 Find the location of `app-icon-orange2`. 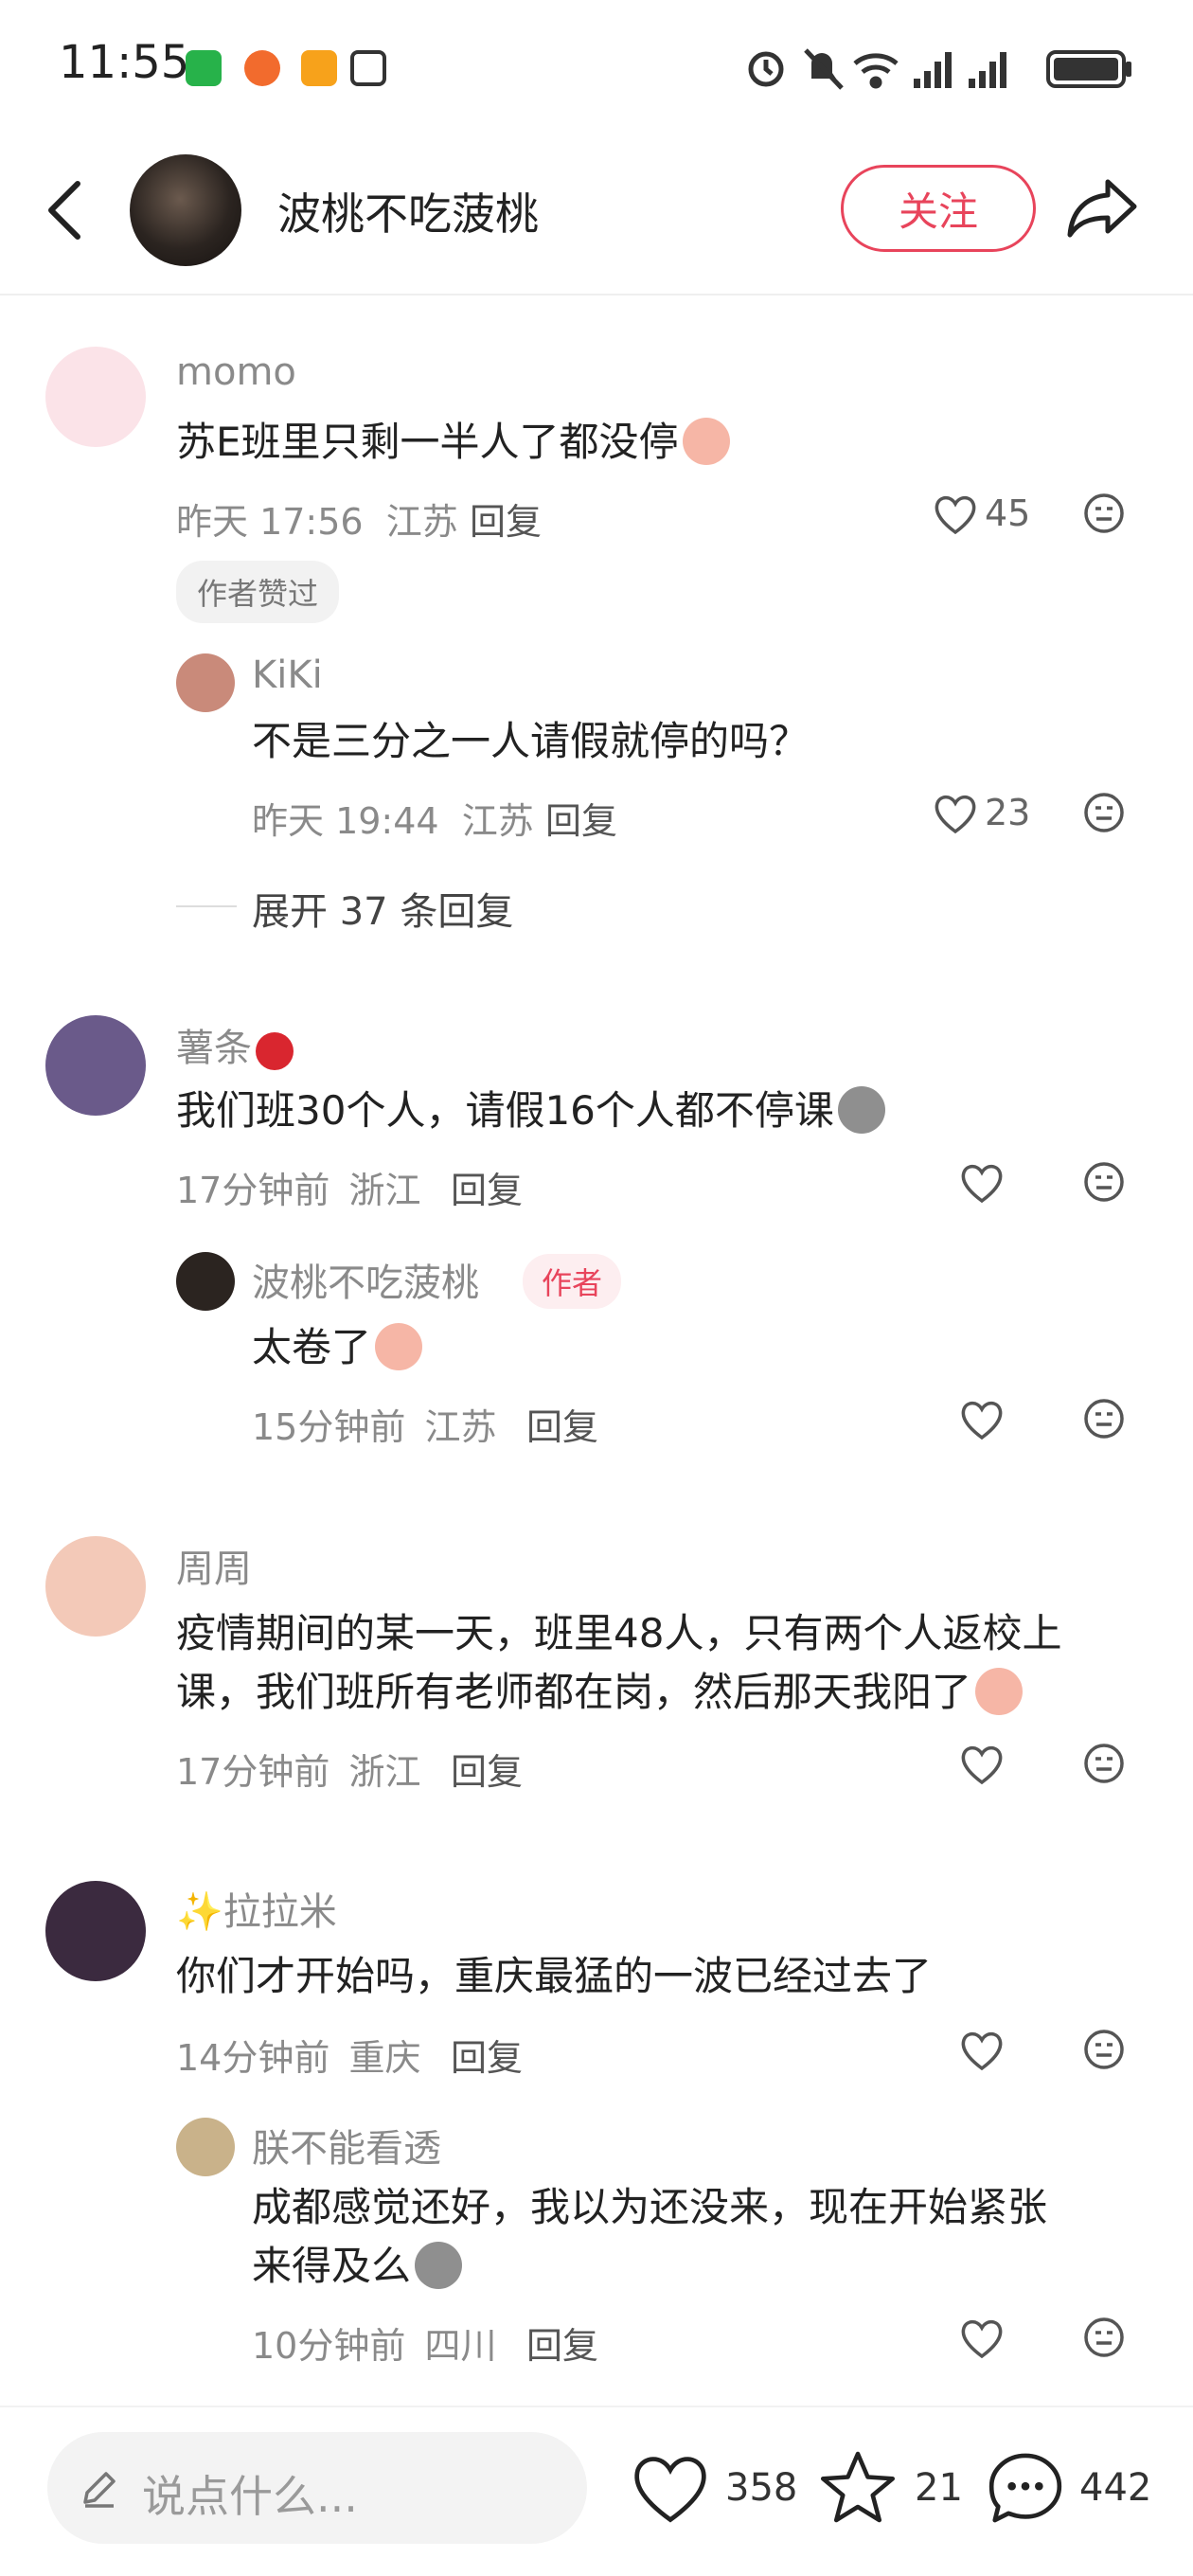

app-icon-orange2 is located at coordinates (319, 68).